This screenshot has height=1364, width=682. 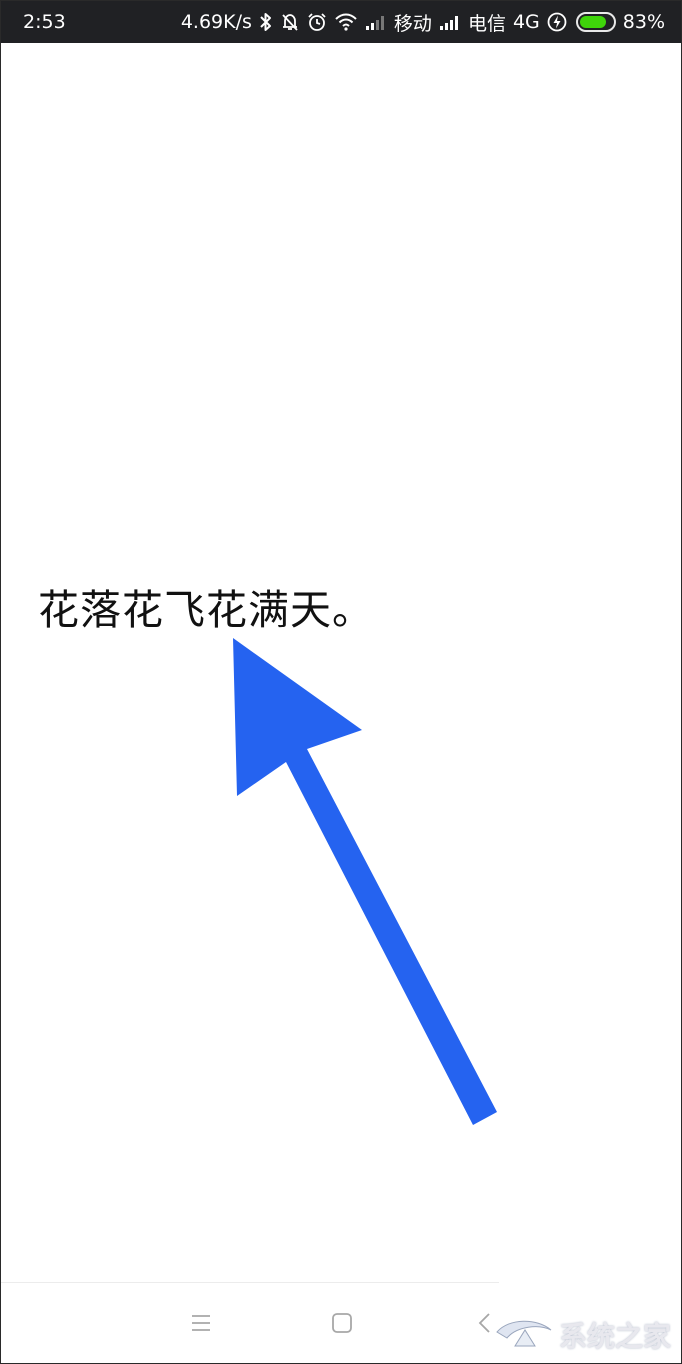 What do you see at coordinates (614, 1336) in the screenshot?
I see `watermark-text: 系统之家` at bounding box center [614, 1336].